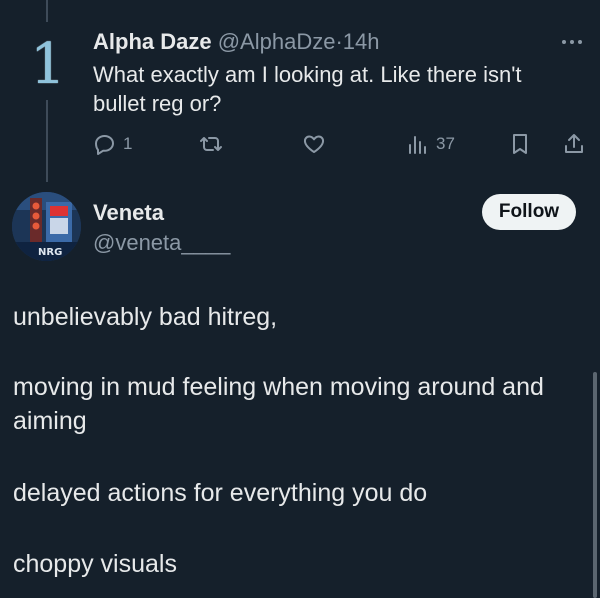 The height and width of the screenshot is (598, 600). I want to click on avatar-brand-text: NRG, so click(50, 252).